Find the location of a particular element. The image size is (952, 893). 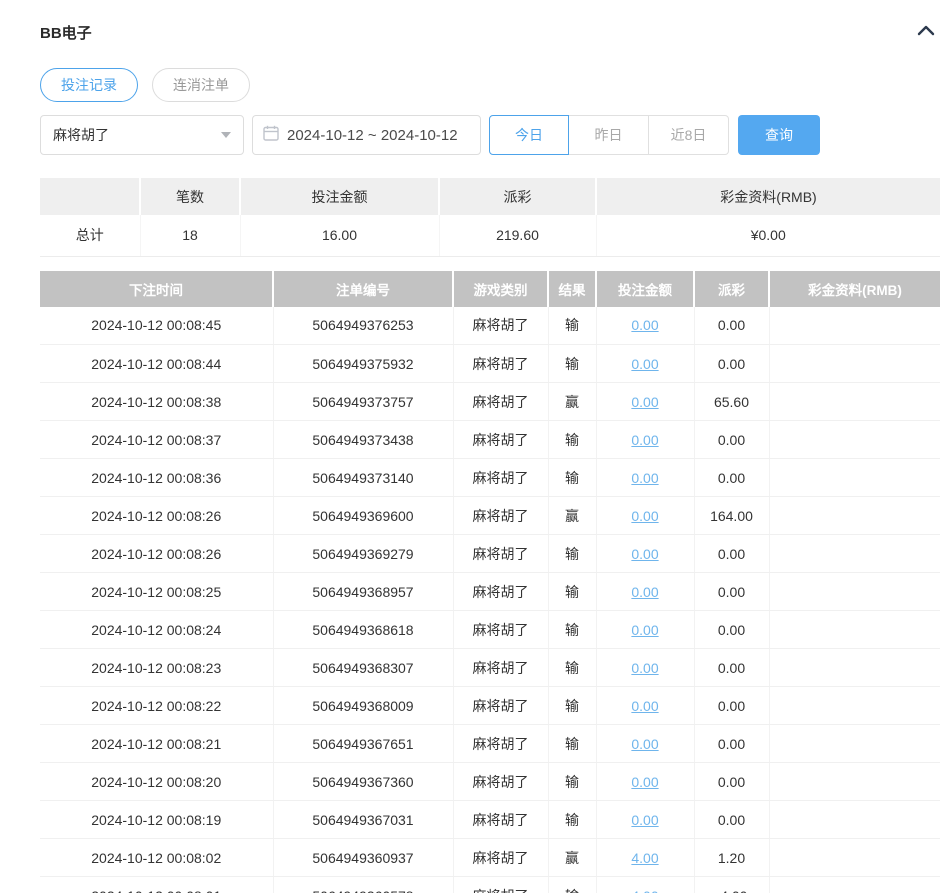

record-time: 2024-10-12 00:08:19 is located at coordinates (157, 819).